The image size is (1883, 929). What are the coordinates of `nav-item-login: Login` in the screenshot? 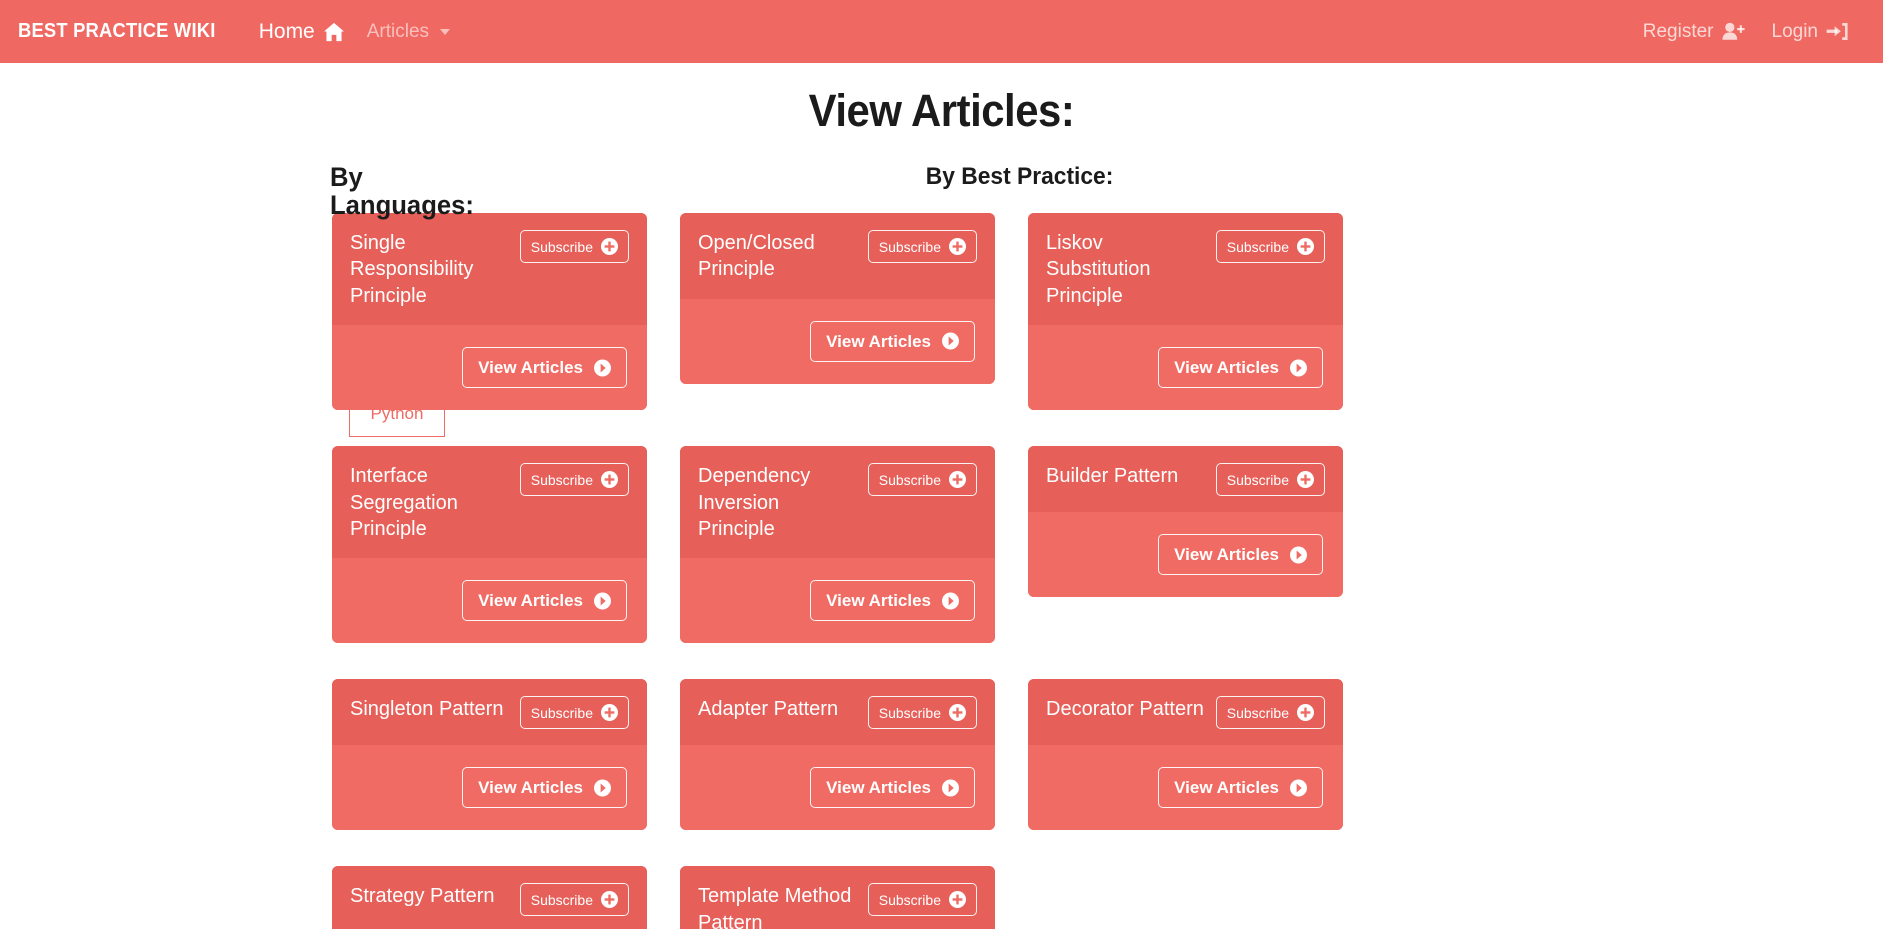 It's located at (1811, 32).